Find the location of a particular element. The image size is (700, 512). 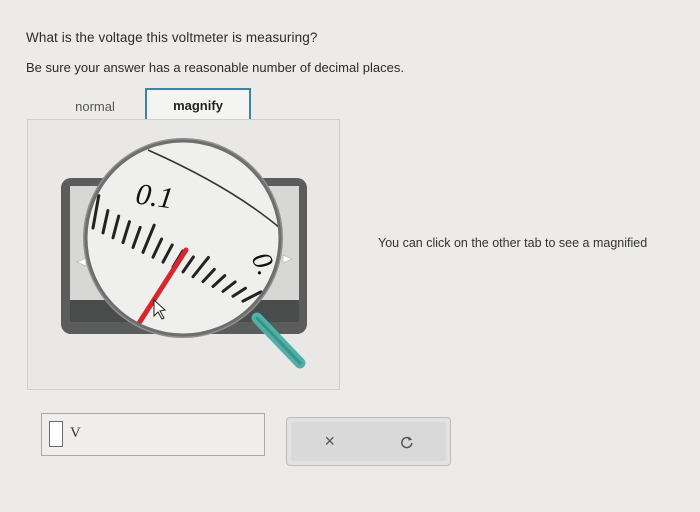

undo-button is located at coordinates (408, 441).